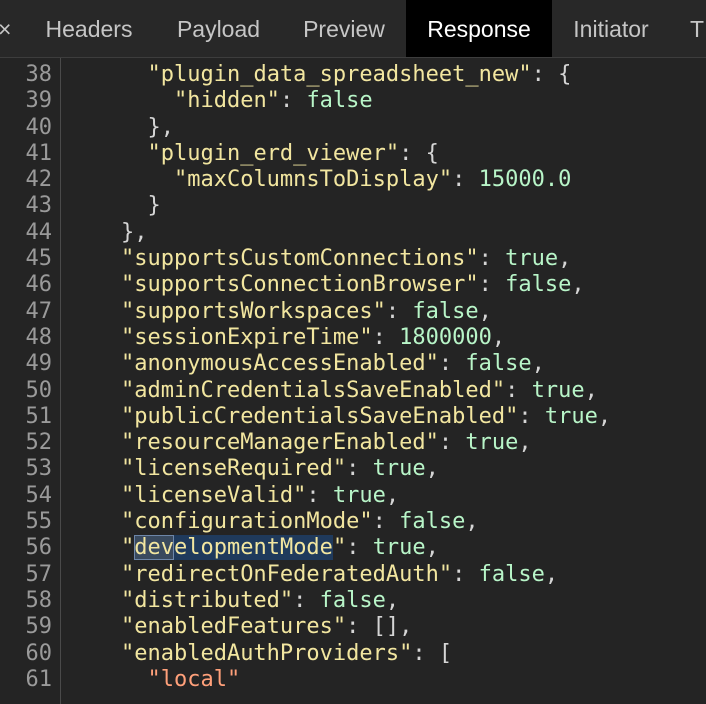  Describe the element at coordinates (339, 548) in the screenshot. I see `json-key: "` at that location.